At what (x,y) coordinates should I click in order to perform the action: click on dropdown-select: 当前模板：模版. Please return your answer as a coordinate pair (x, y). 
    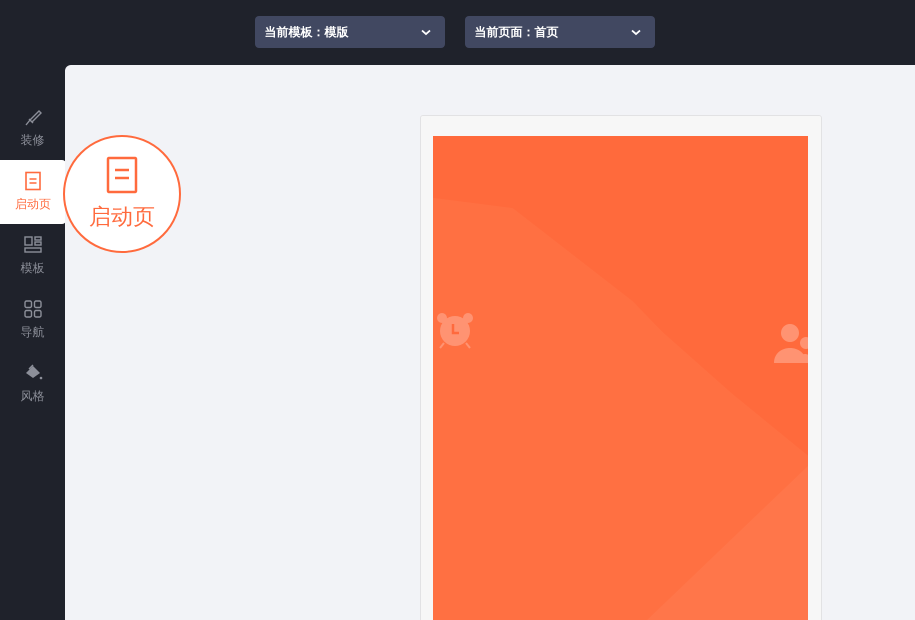
    Looking at the image, I should click on (349, 32).